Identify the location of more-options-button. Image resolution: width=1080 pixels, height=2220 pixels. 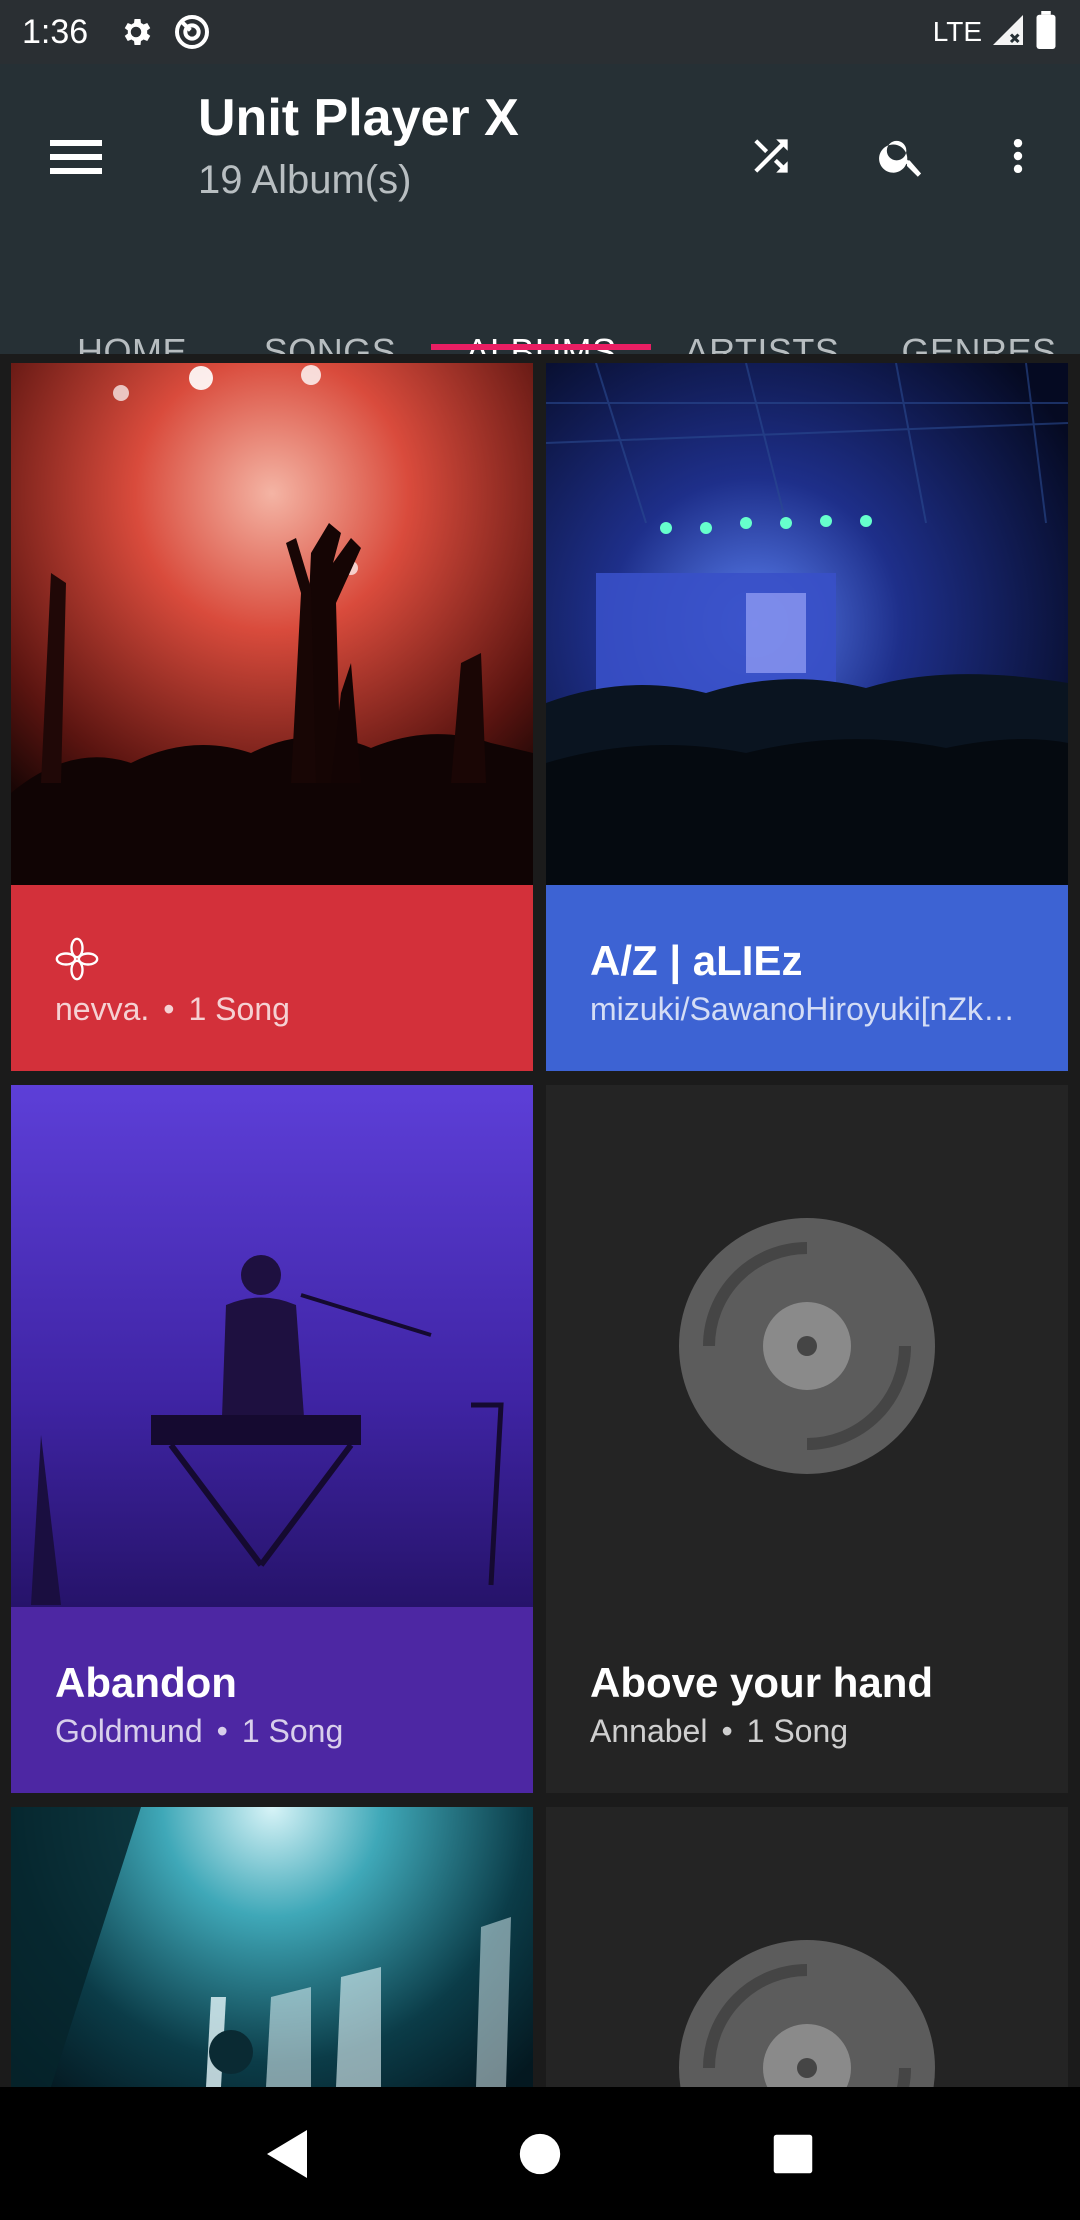
(1018, 156).